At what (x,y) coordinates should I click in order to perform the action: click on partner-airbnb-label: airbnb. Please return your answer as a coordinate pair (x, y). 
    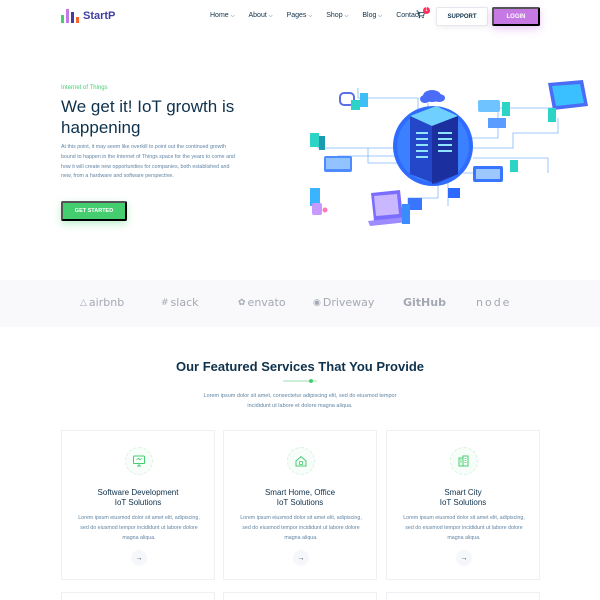
    Looking at the image, I should click on (106, 302).